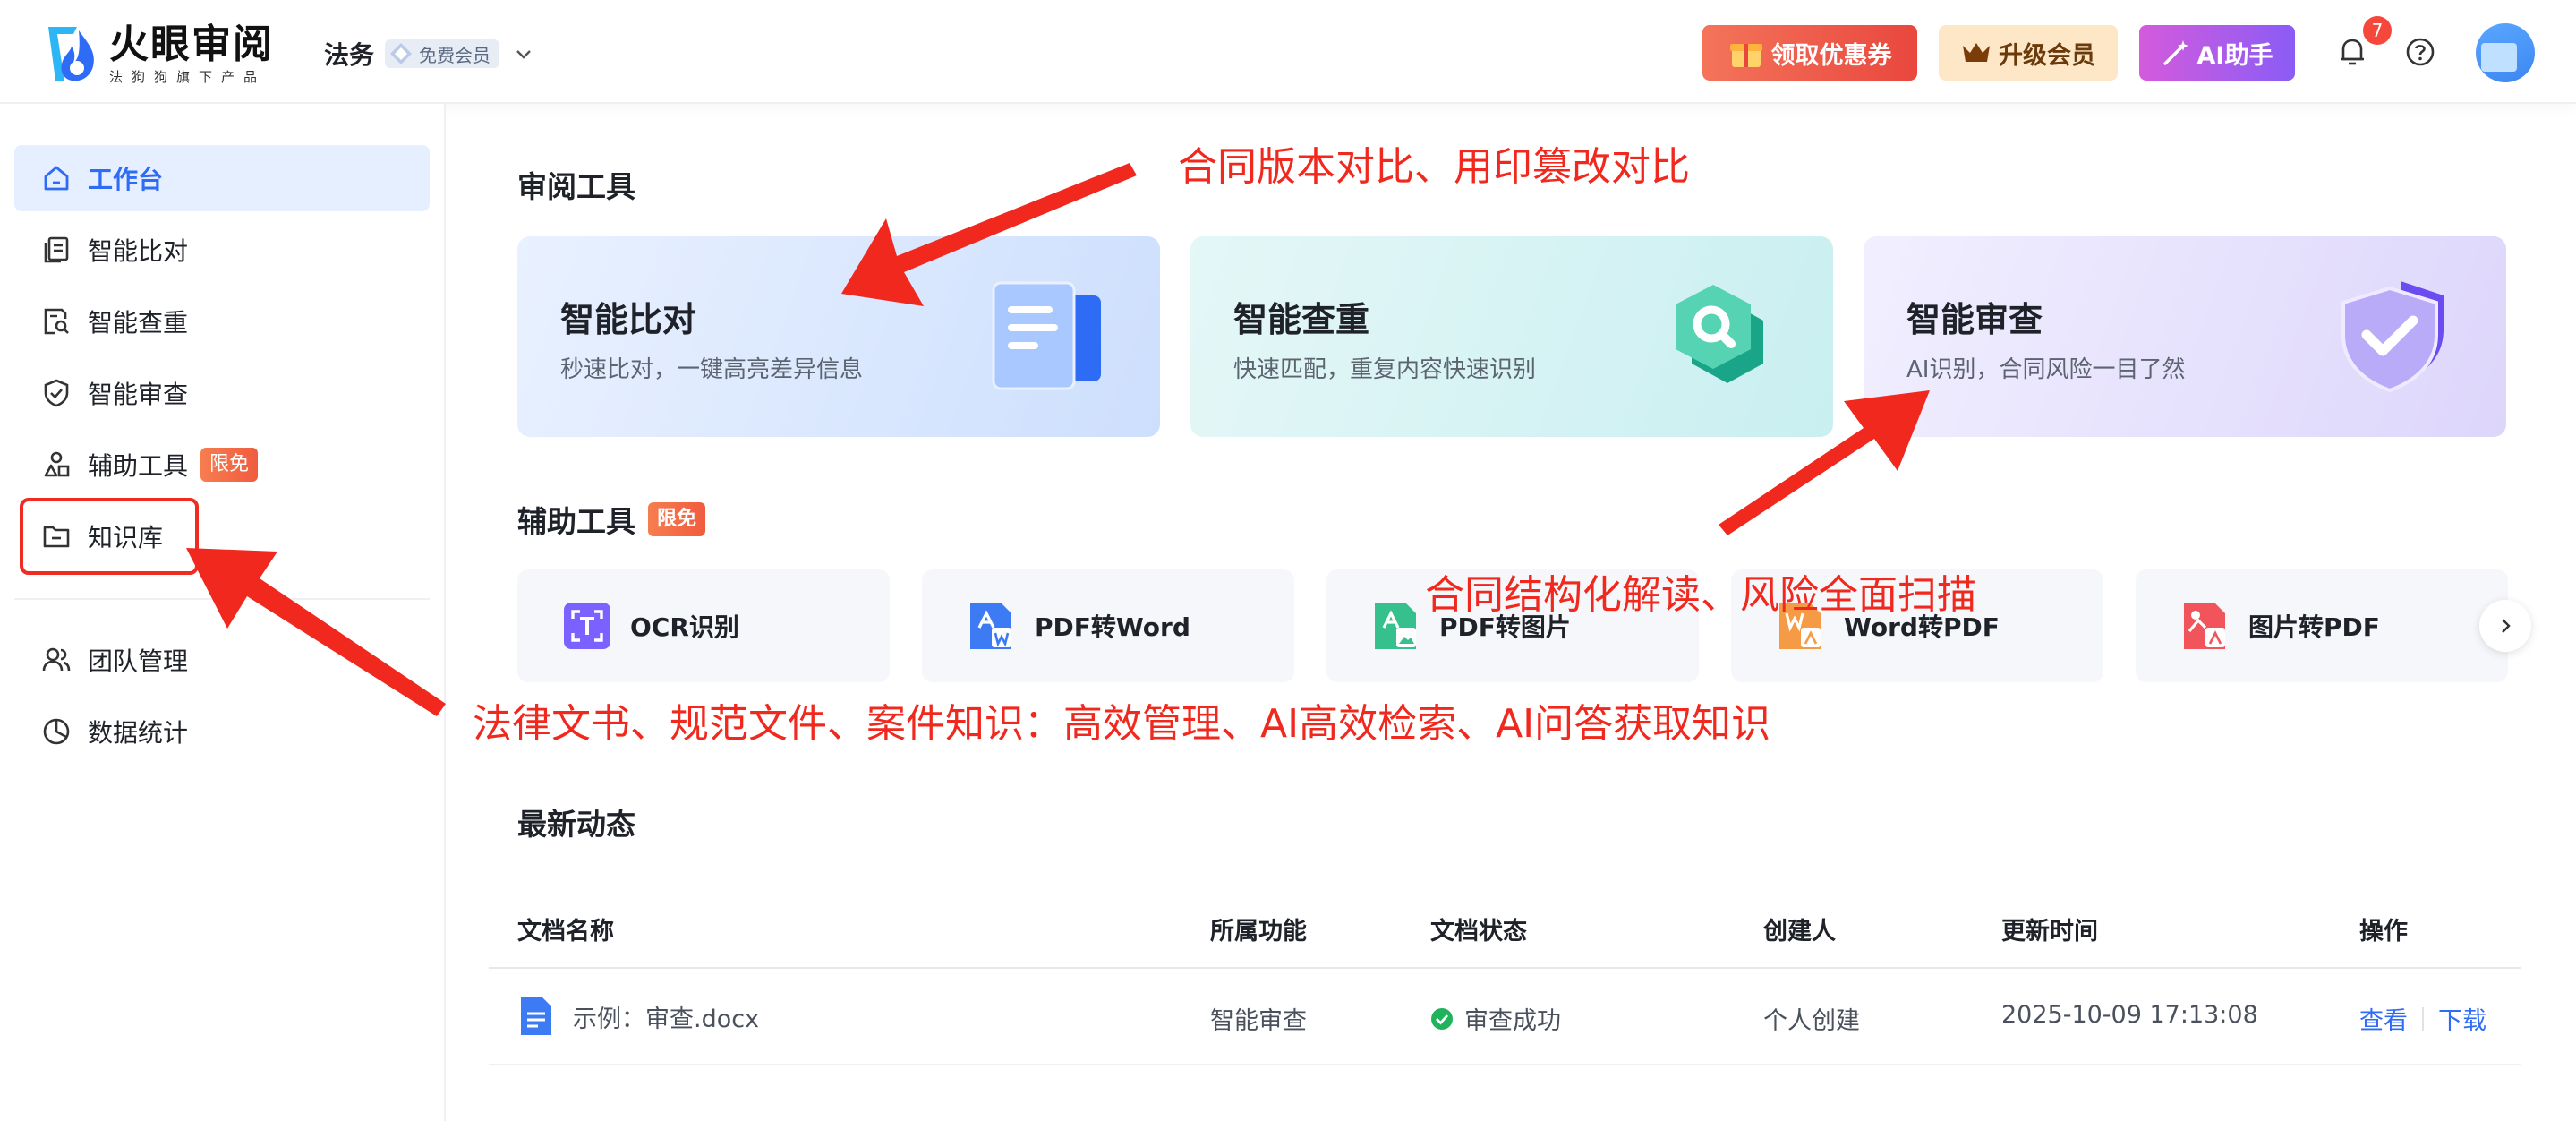 Image resolution: width=2576 pixels, height=1121 pixels. I want to click on diamond-icon, so click(401, 53).